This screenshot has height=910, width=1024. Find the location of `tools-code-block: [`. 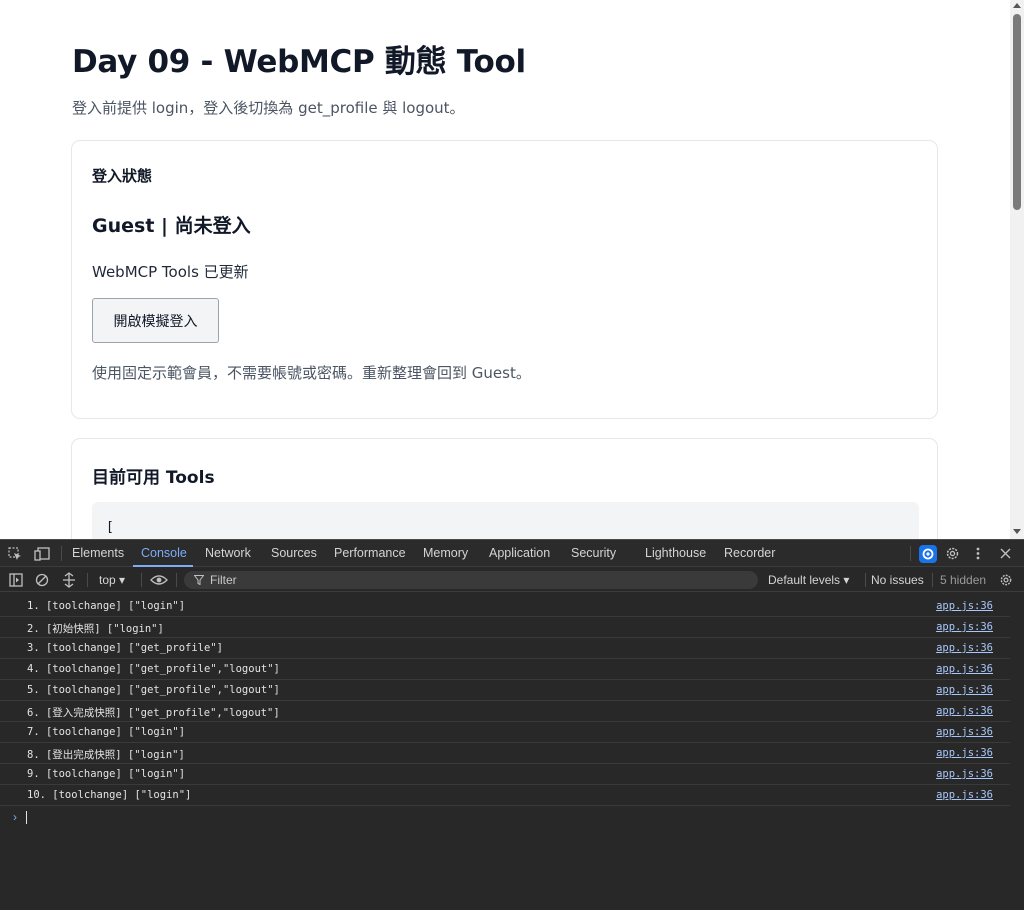

tools-code-block: [ is located at coordinates (505, 520).